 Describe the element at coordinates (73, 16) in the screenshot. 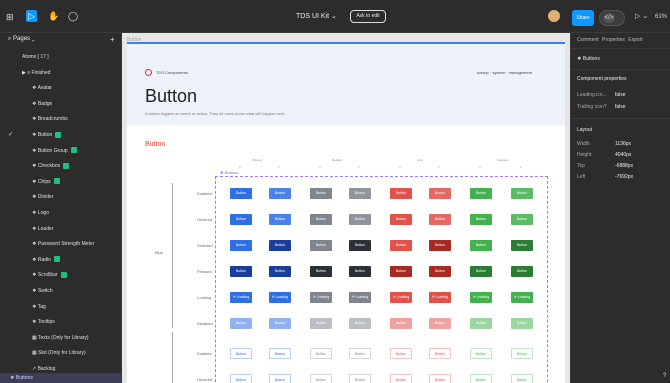

I see `comment-tool-icon: ◯` at that location.